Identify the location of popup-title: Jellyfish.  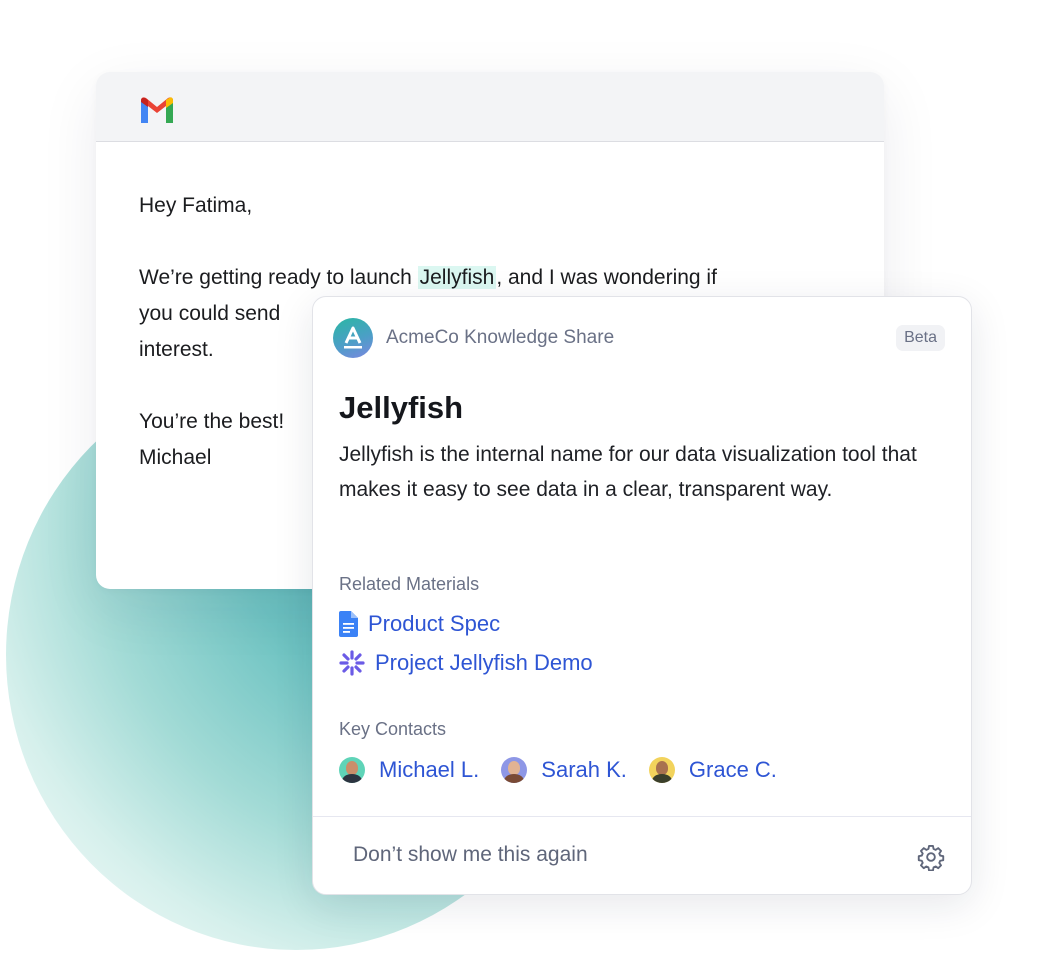
(401, 407).